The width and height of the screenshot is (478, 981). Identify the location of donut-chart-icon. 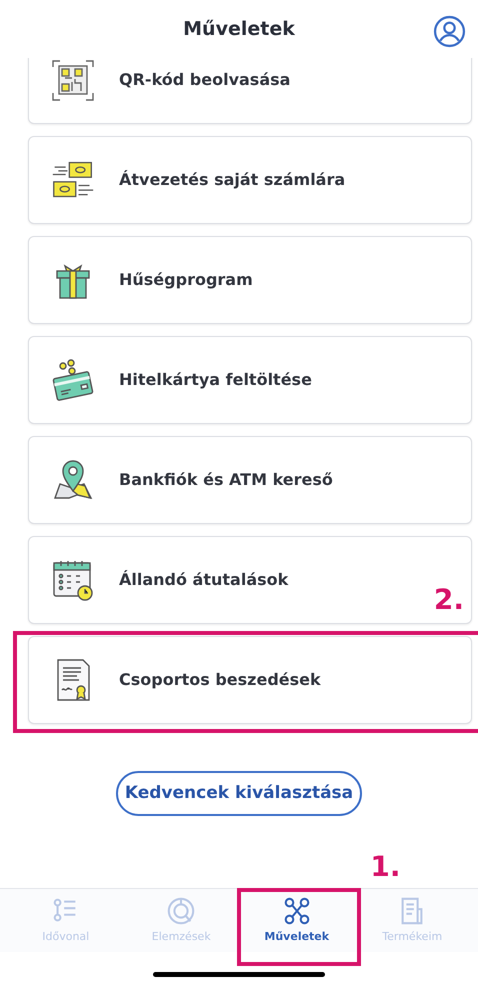
(181, 911).